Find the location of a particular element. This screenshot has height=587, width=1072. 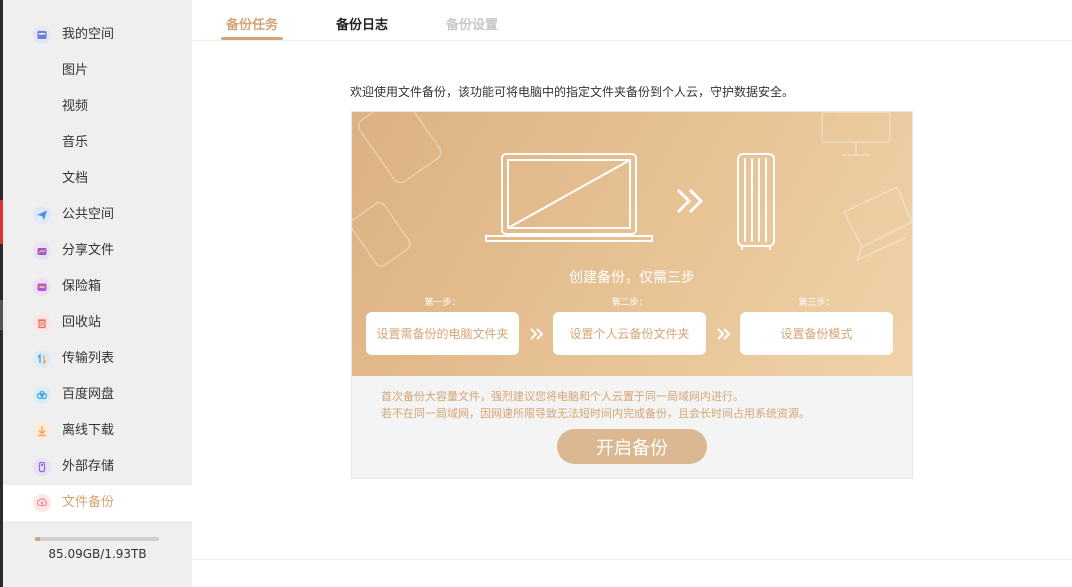

note-line-2: 若不在同一局域网，因网速所限导致无法短时间内完成备份，且会长时间占用系统资源。 is located at coordinates (595, 413).